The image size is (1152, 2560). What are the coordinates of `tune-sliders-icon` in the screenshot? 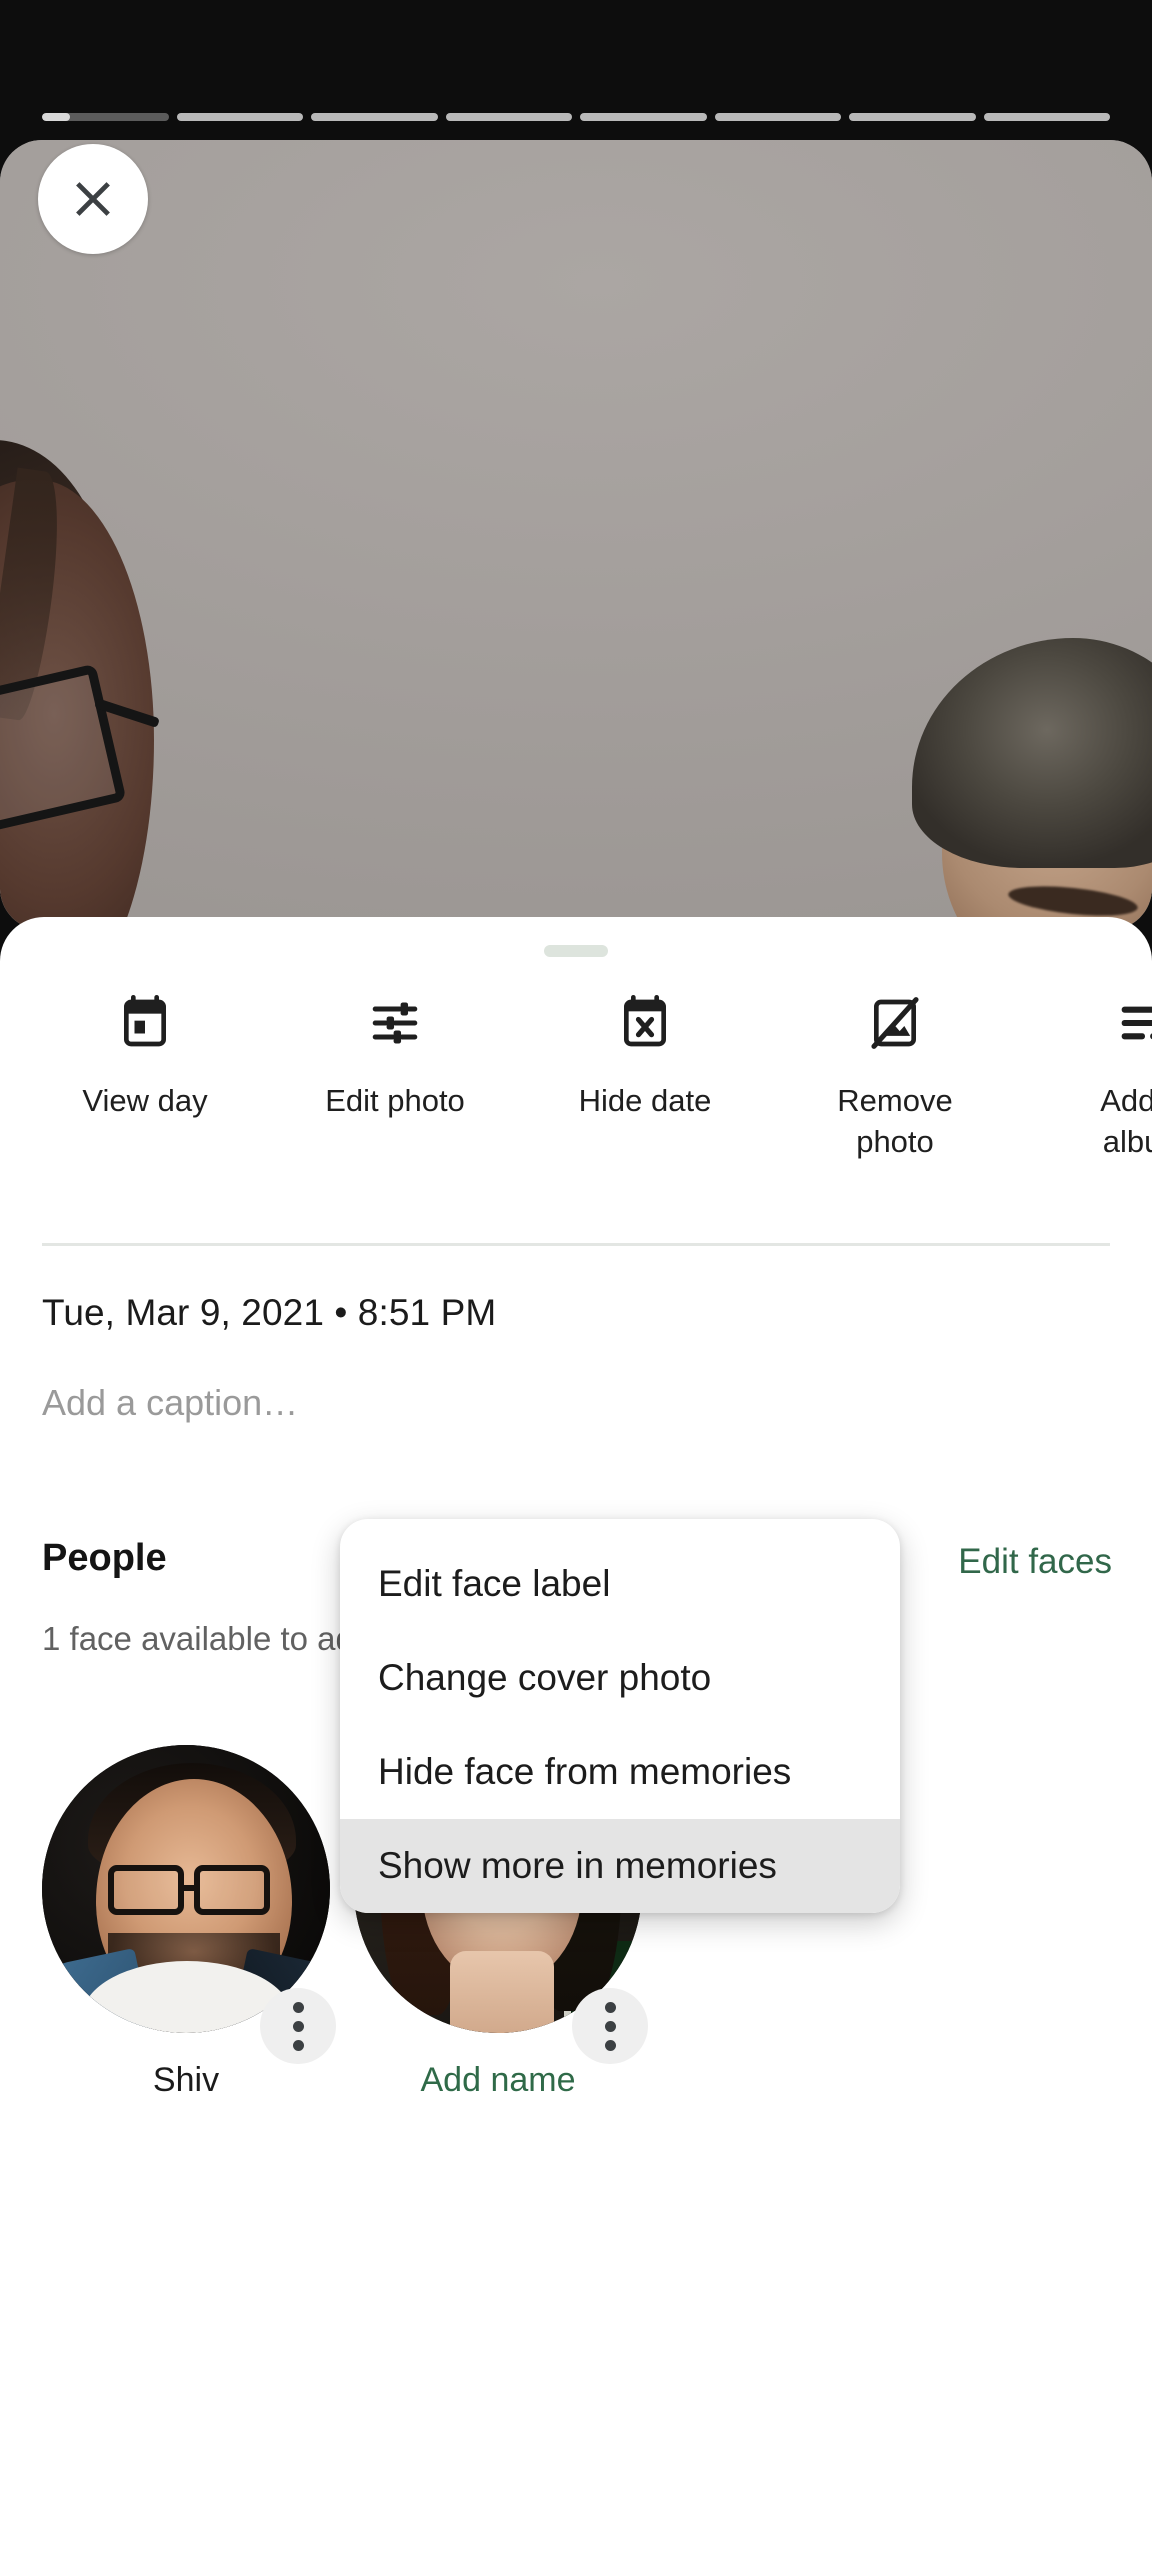 It's located at (395, 1023).